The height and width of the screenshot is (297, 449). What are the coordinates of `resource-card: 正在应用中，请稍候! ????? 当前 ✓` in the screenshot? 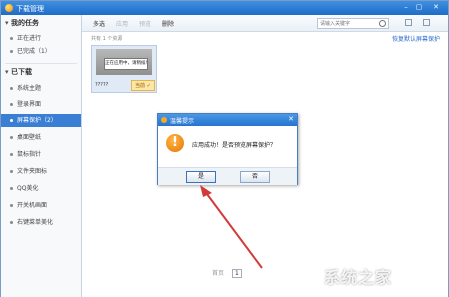 It's located at (124, 69).